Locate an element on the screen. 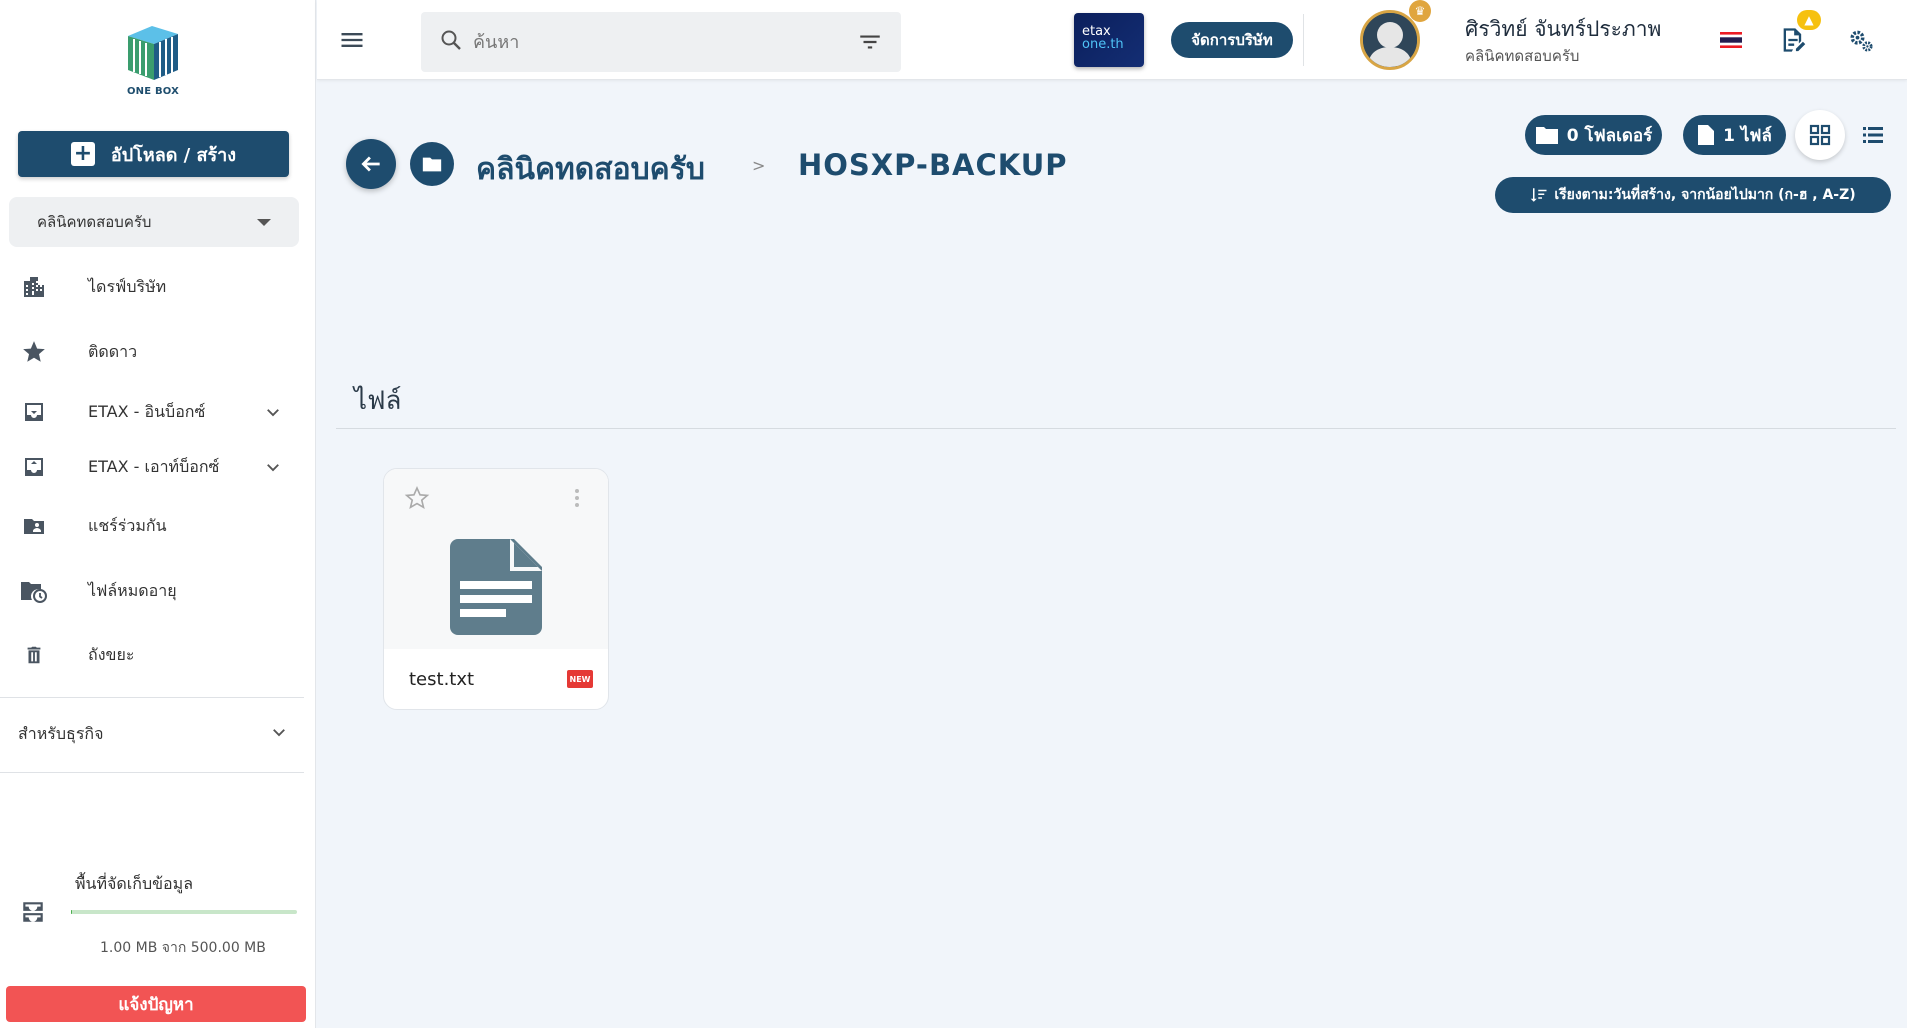 The height and width of the screenshot is (1028, 1907). list-view-button is located at coordinates (1873, 135).